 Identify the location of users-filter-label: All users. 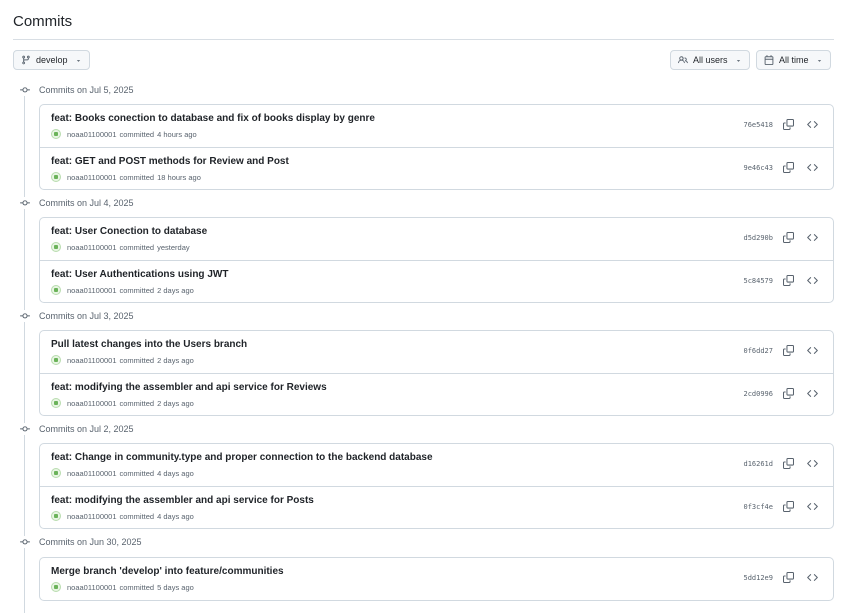
(710, 60).